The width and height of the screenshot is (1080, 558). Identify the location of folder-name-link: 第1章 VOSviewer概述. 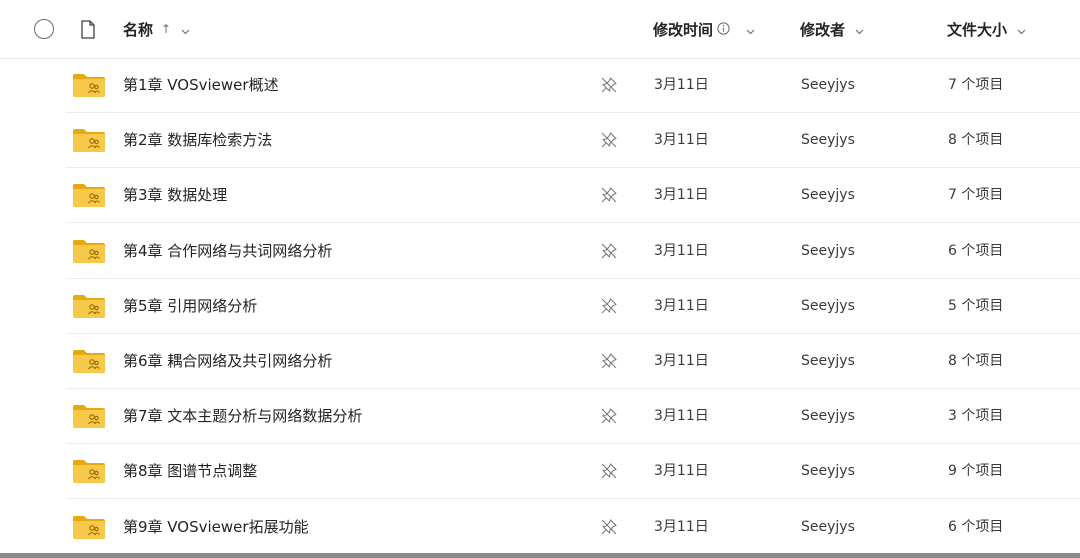
(201, 85).